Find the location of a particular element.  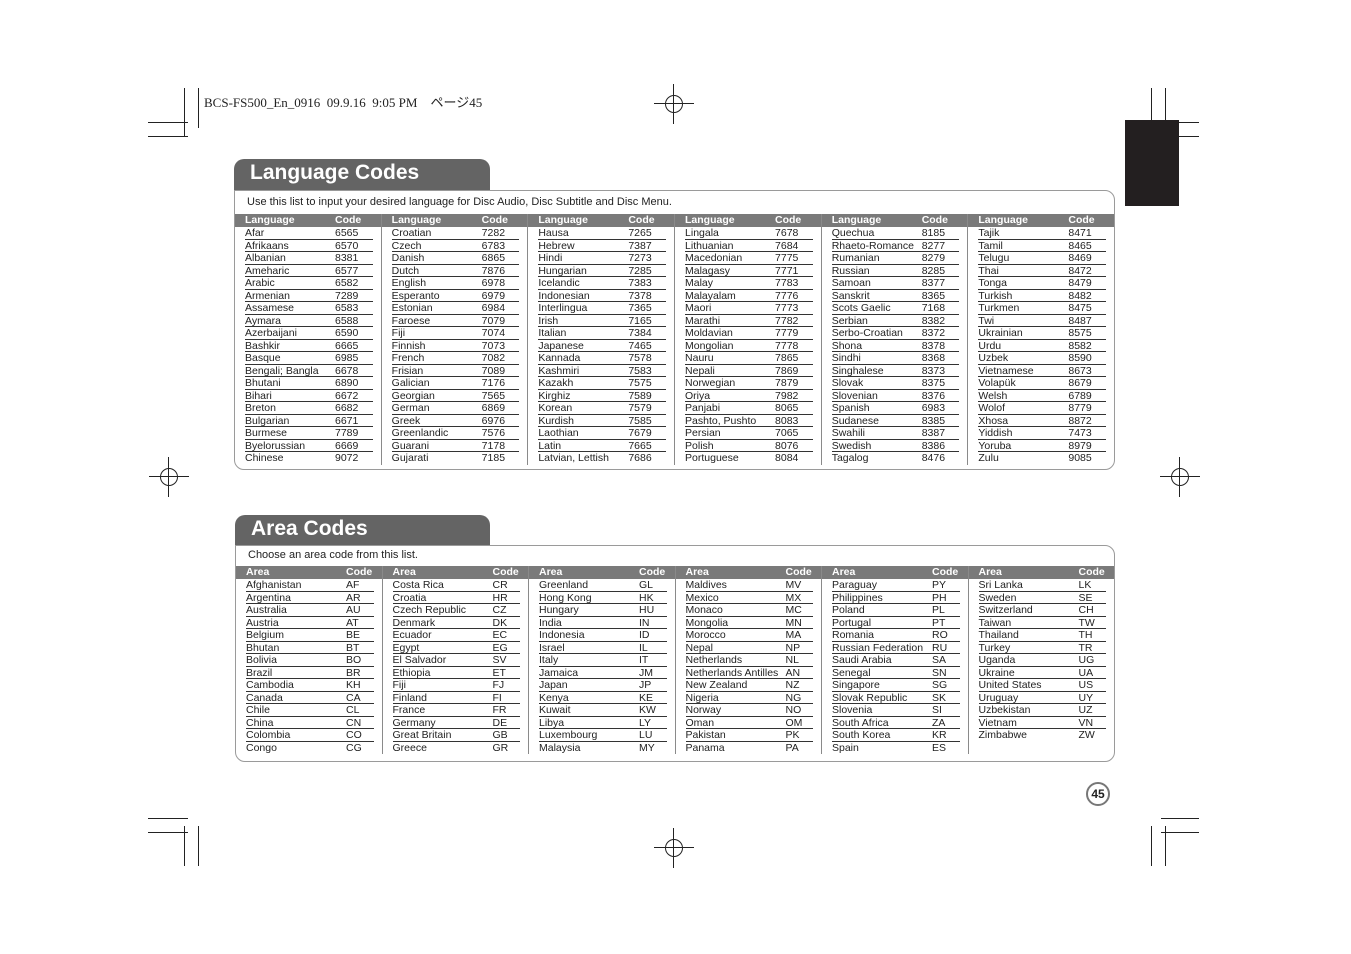

entry-name: Afghanistan is located at coordinates (274, 585).